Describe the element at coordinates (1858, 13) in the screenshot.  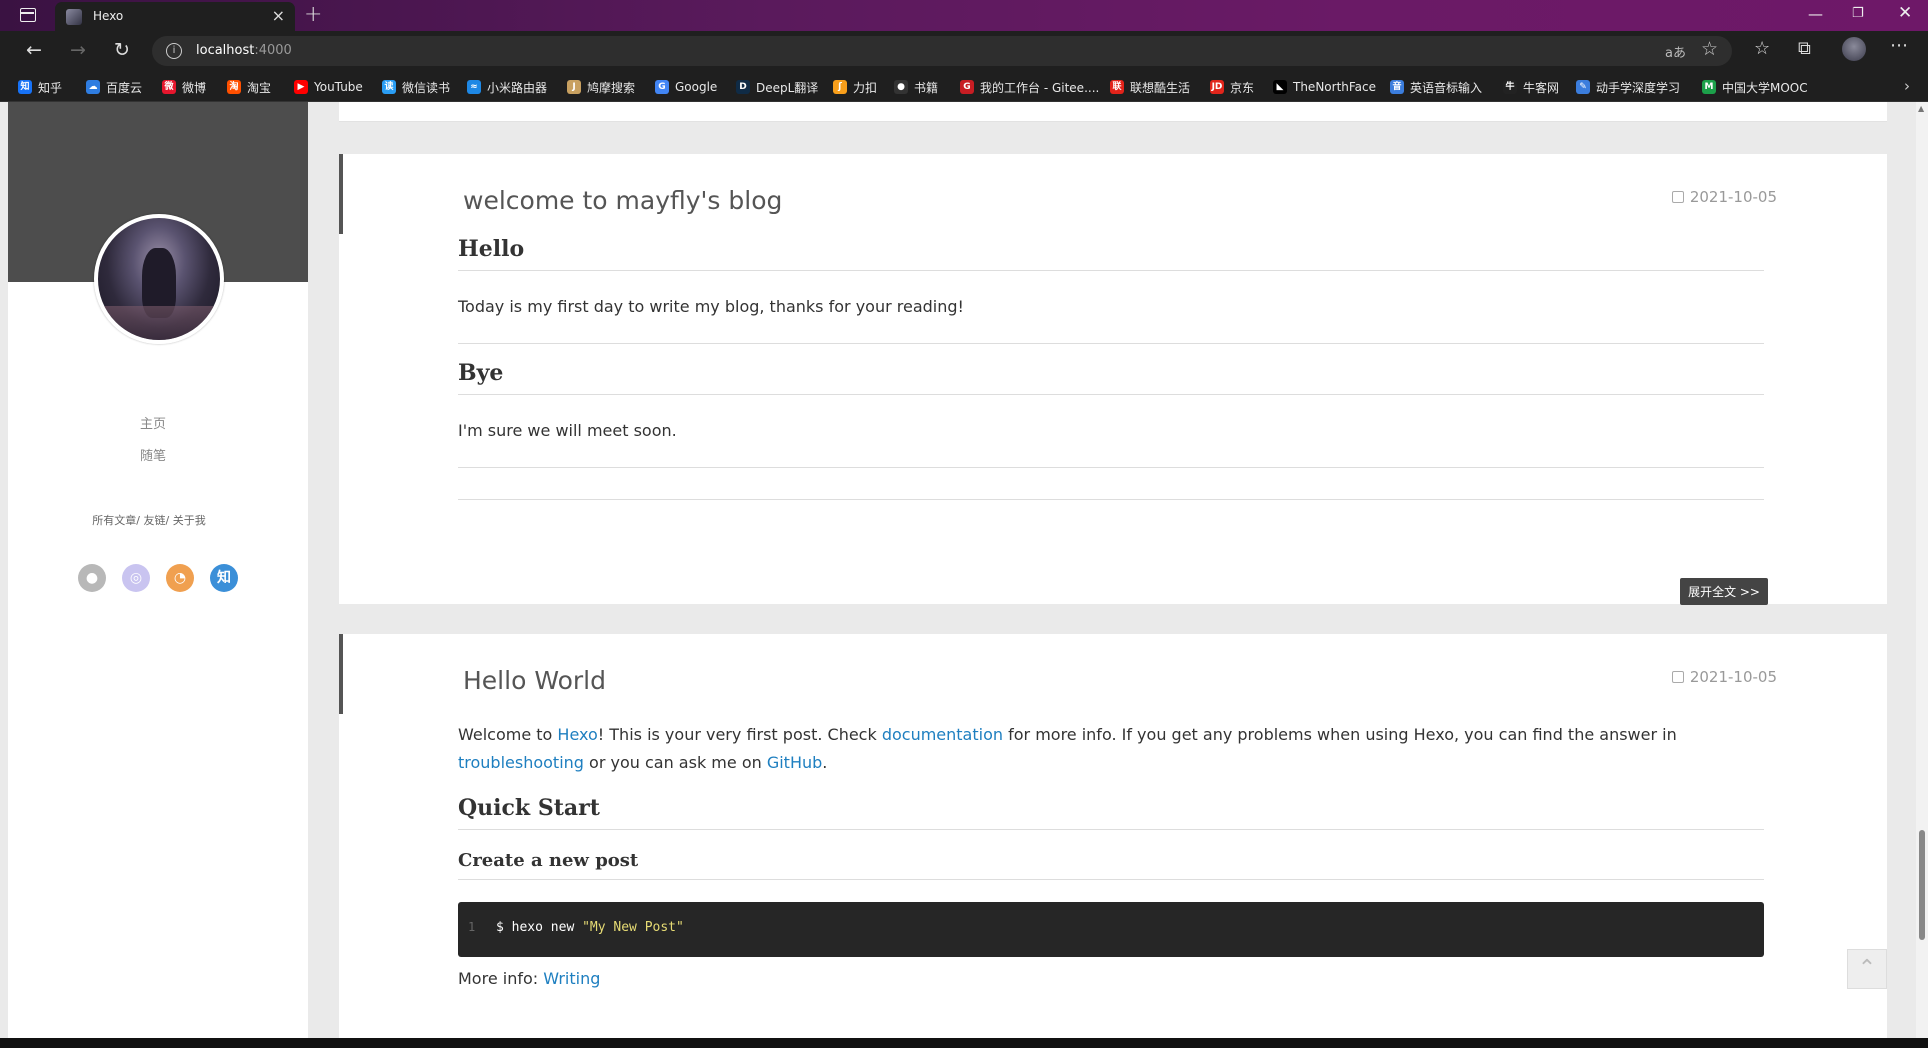
I see `restore-icon: ❐` at that location.